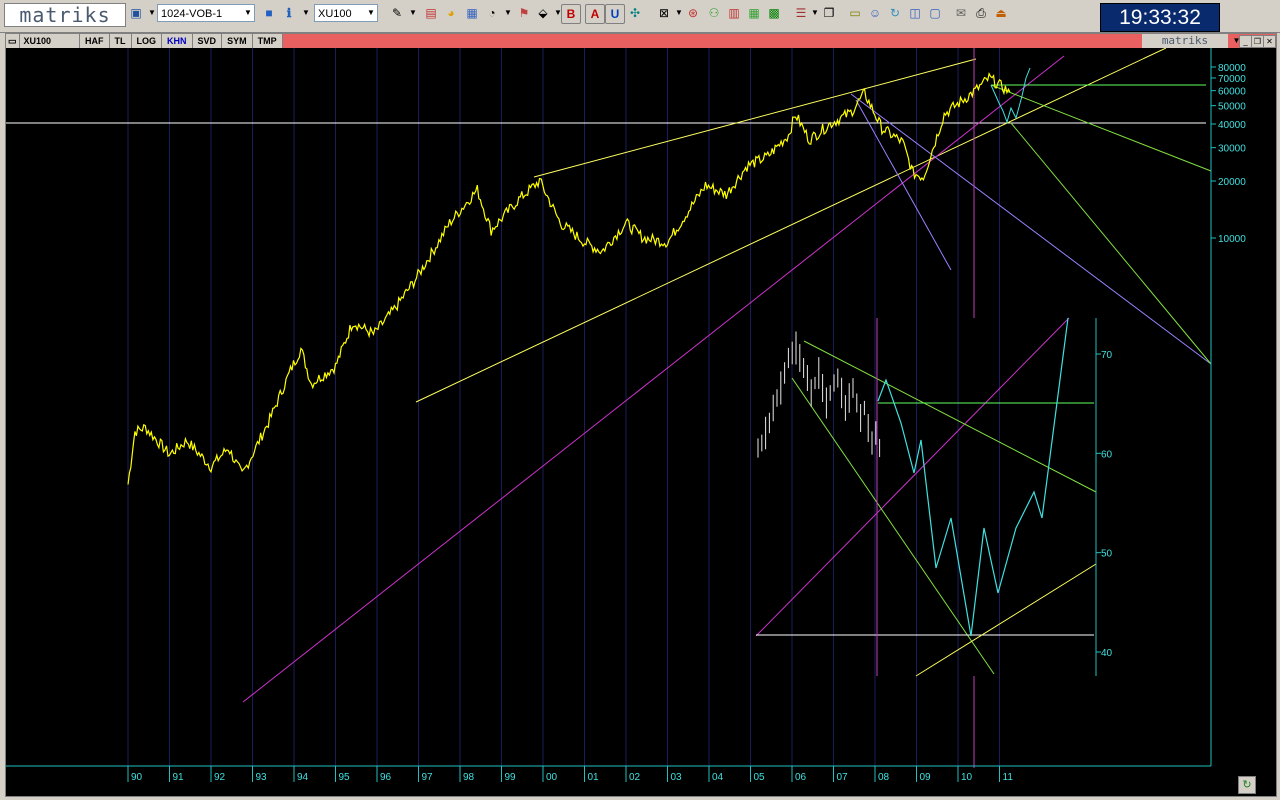  What do you see at coordinates (635, 13) in the screenshot?
I see `crosshair-icon: ✣` at bounding box center [635, 13].